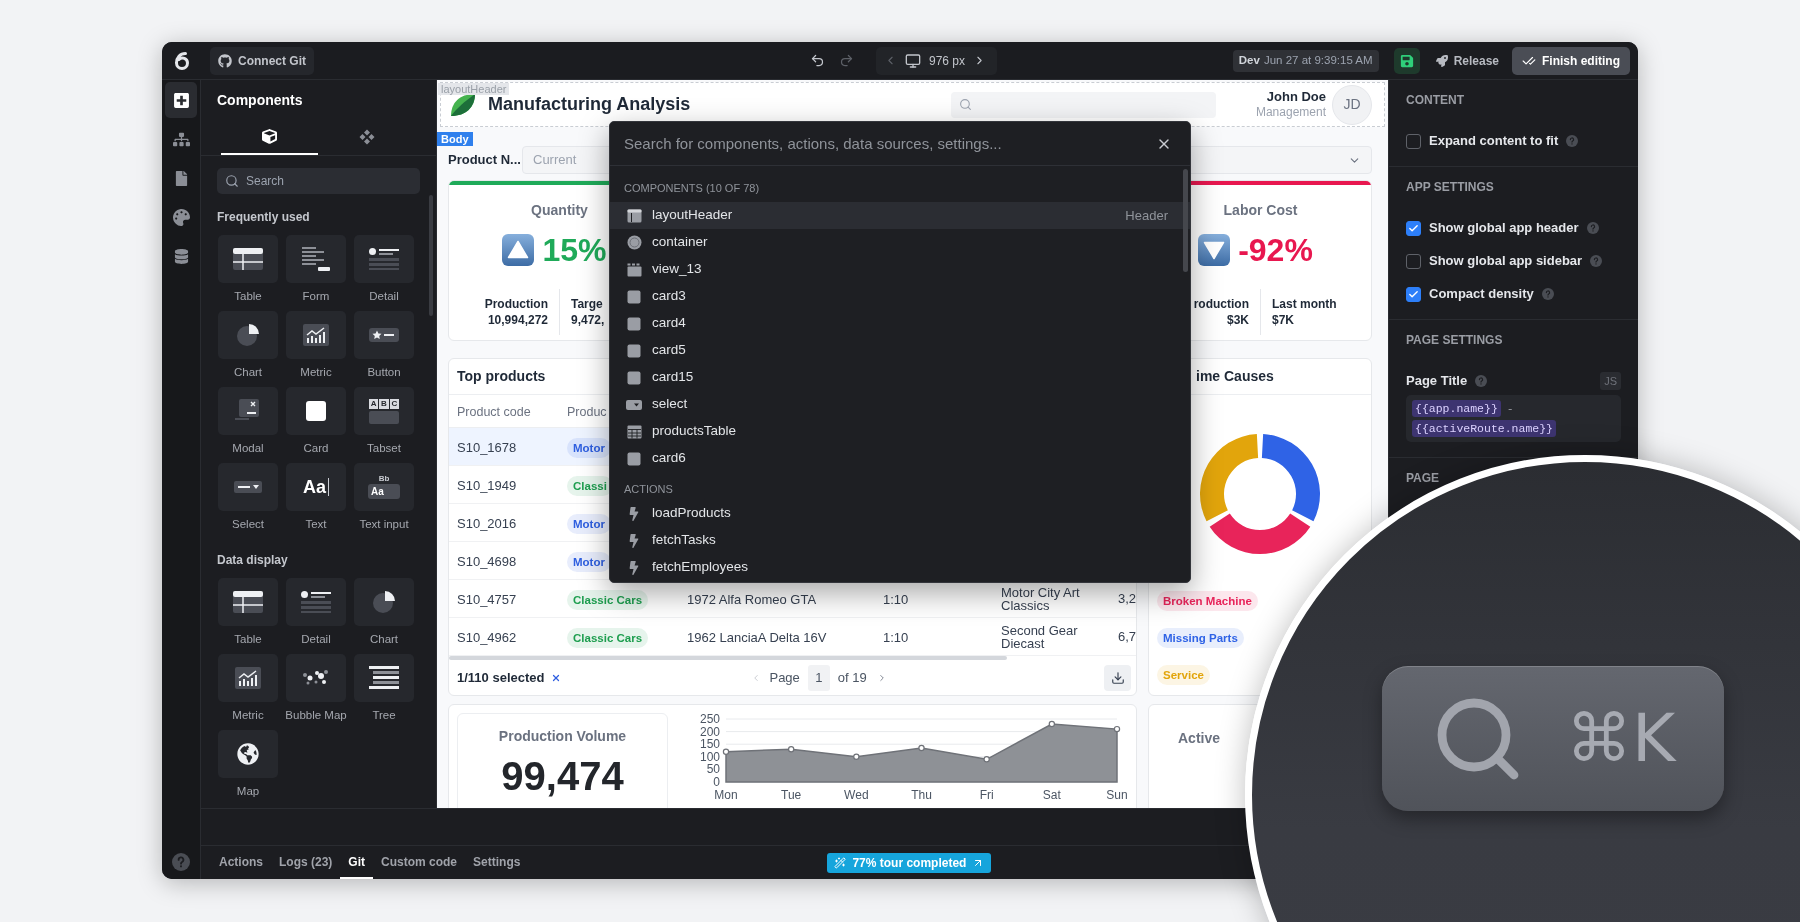  What do you see at coordinates (1290, 112) in the screenshot?
I see `user-role: Management` at bounding box center [1290, 112].